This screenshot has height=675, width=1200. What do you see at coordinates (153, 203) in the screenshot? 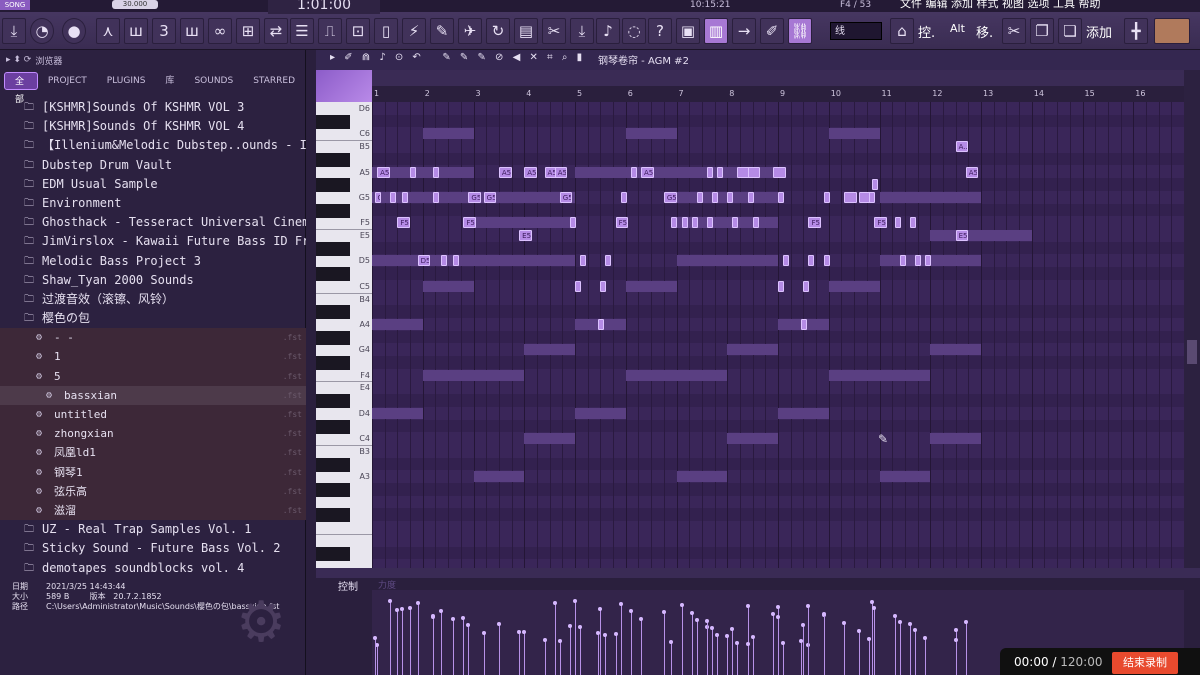
I see `browser-item: 🗀 Environment` at bounding box center [153, 203].